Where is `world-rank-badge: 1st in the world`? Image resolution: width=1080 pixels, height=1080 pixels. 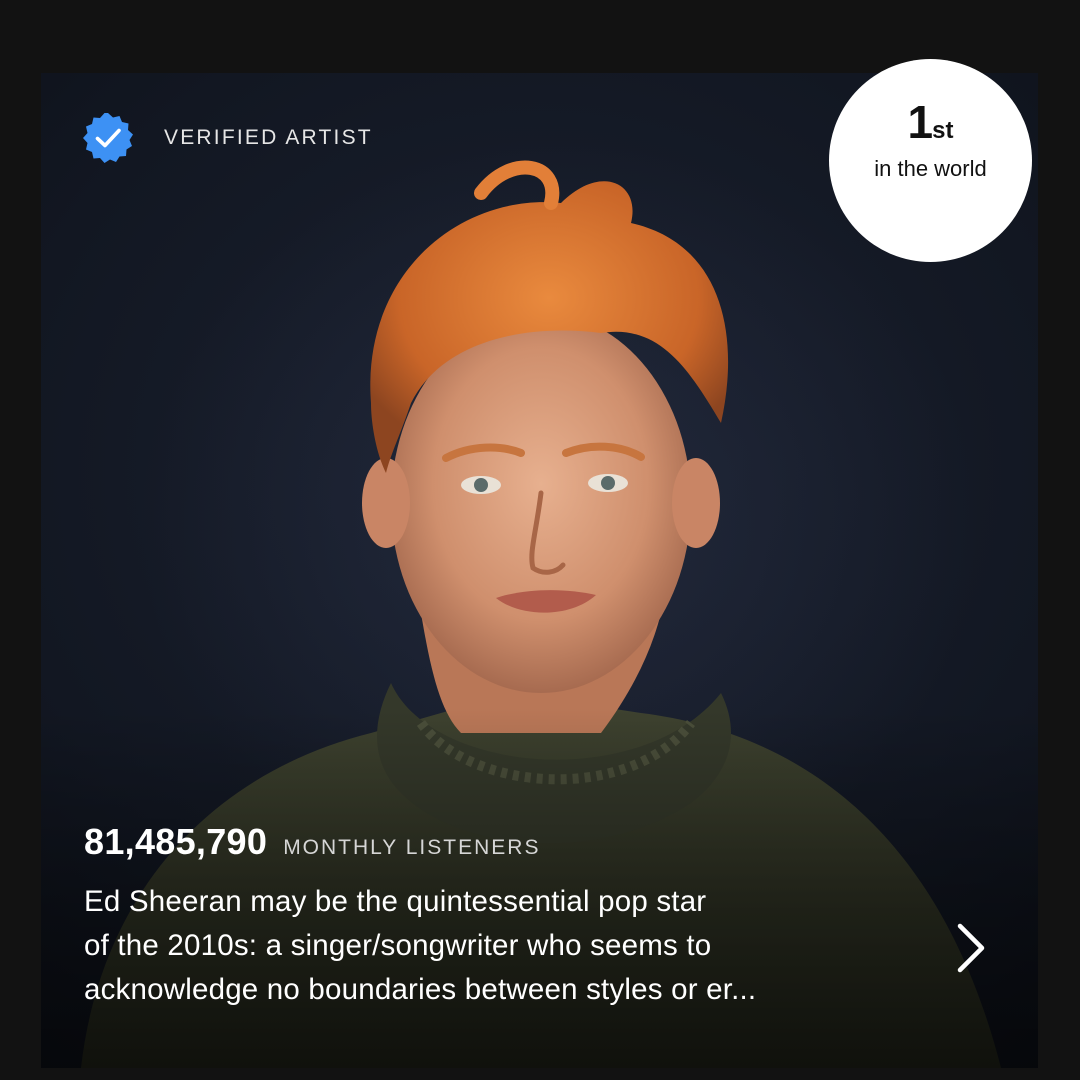 world-rank-badge: 1st in the world is located at coordinates (930, 160).